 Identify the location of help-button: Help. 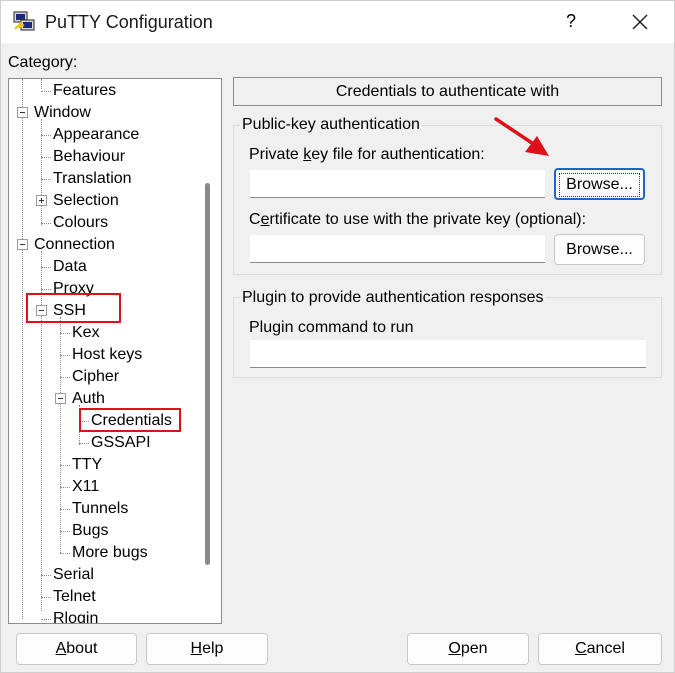
(207, 649).